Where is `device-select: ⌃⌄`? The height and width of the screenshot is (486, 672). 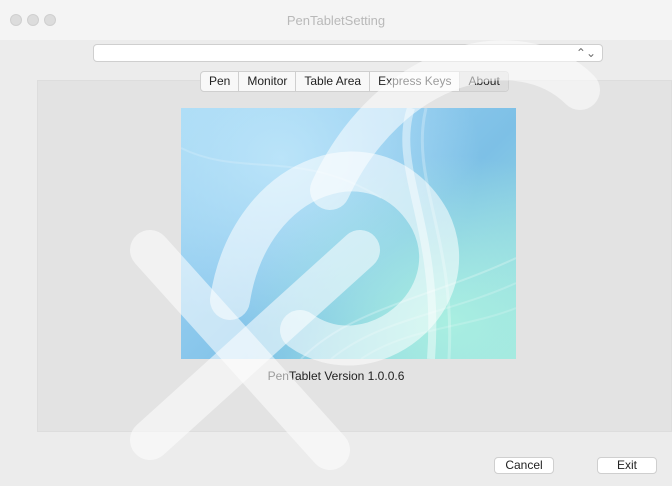 device-select: ⌃⌄ is located at coordinates (348, 53).